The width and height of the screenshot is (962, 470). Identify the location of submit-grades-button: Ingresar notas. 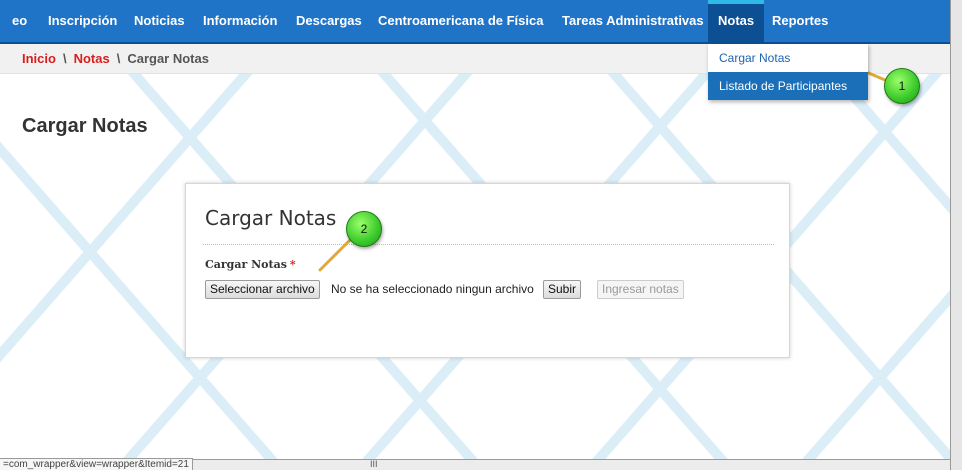
(640, 289).